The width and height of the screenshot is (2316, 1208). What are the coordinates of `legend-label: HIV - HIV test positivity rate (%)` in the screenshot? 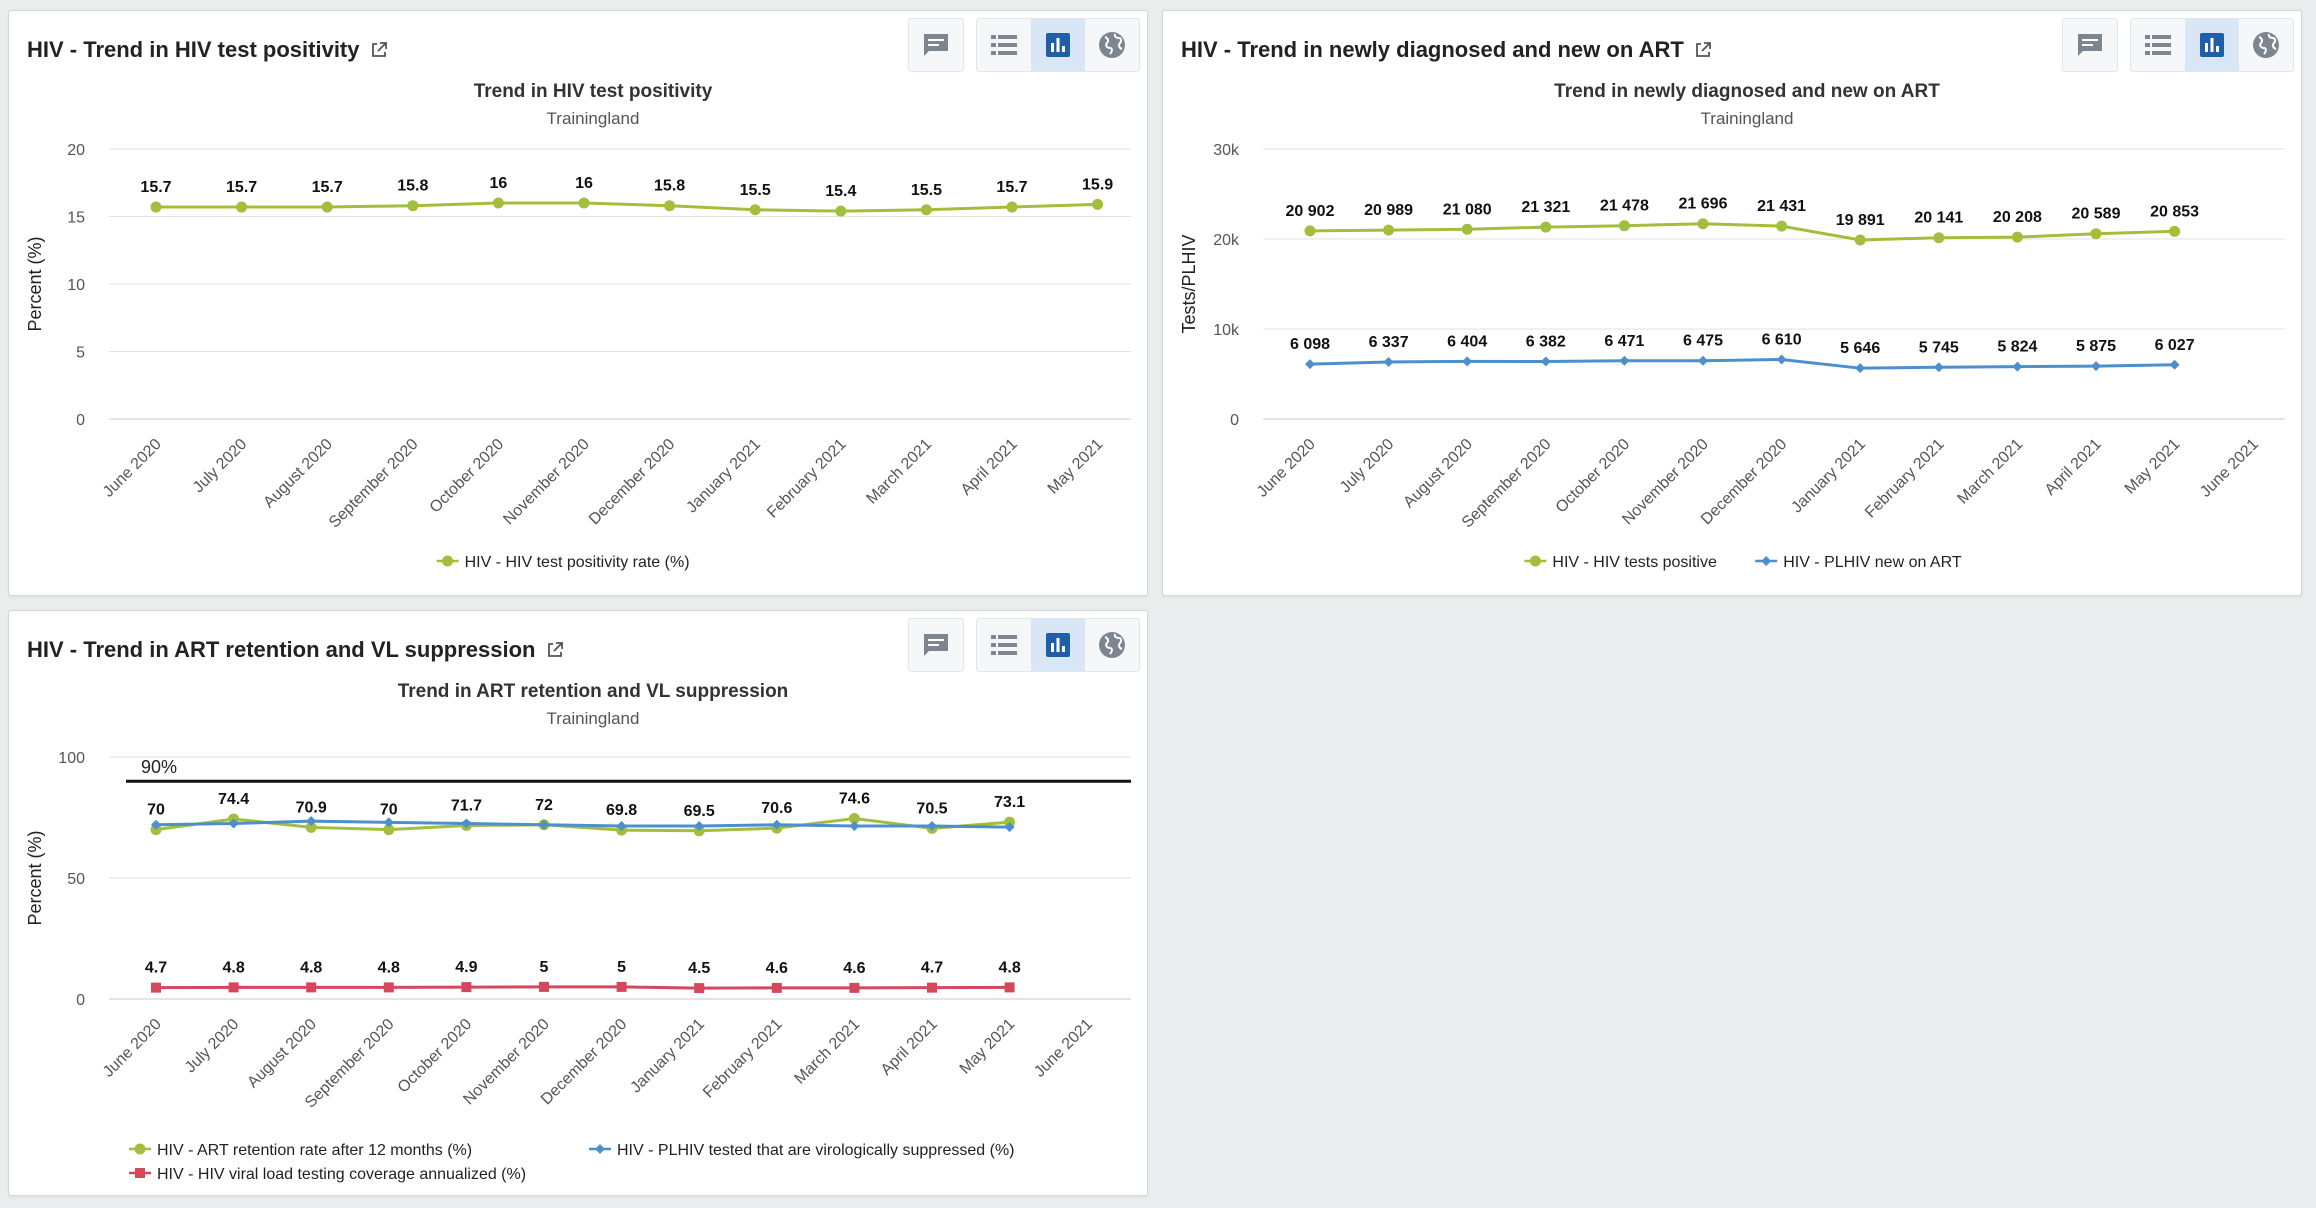 It's located at (577, 562).